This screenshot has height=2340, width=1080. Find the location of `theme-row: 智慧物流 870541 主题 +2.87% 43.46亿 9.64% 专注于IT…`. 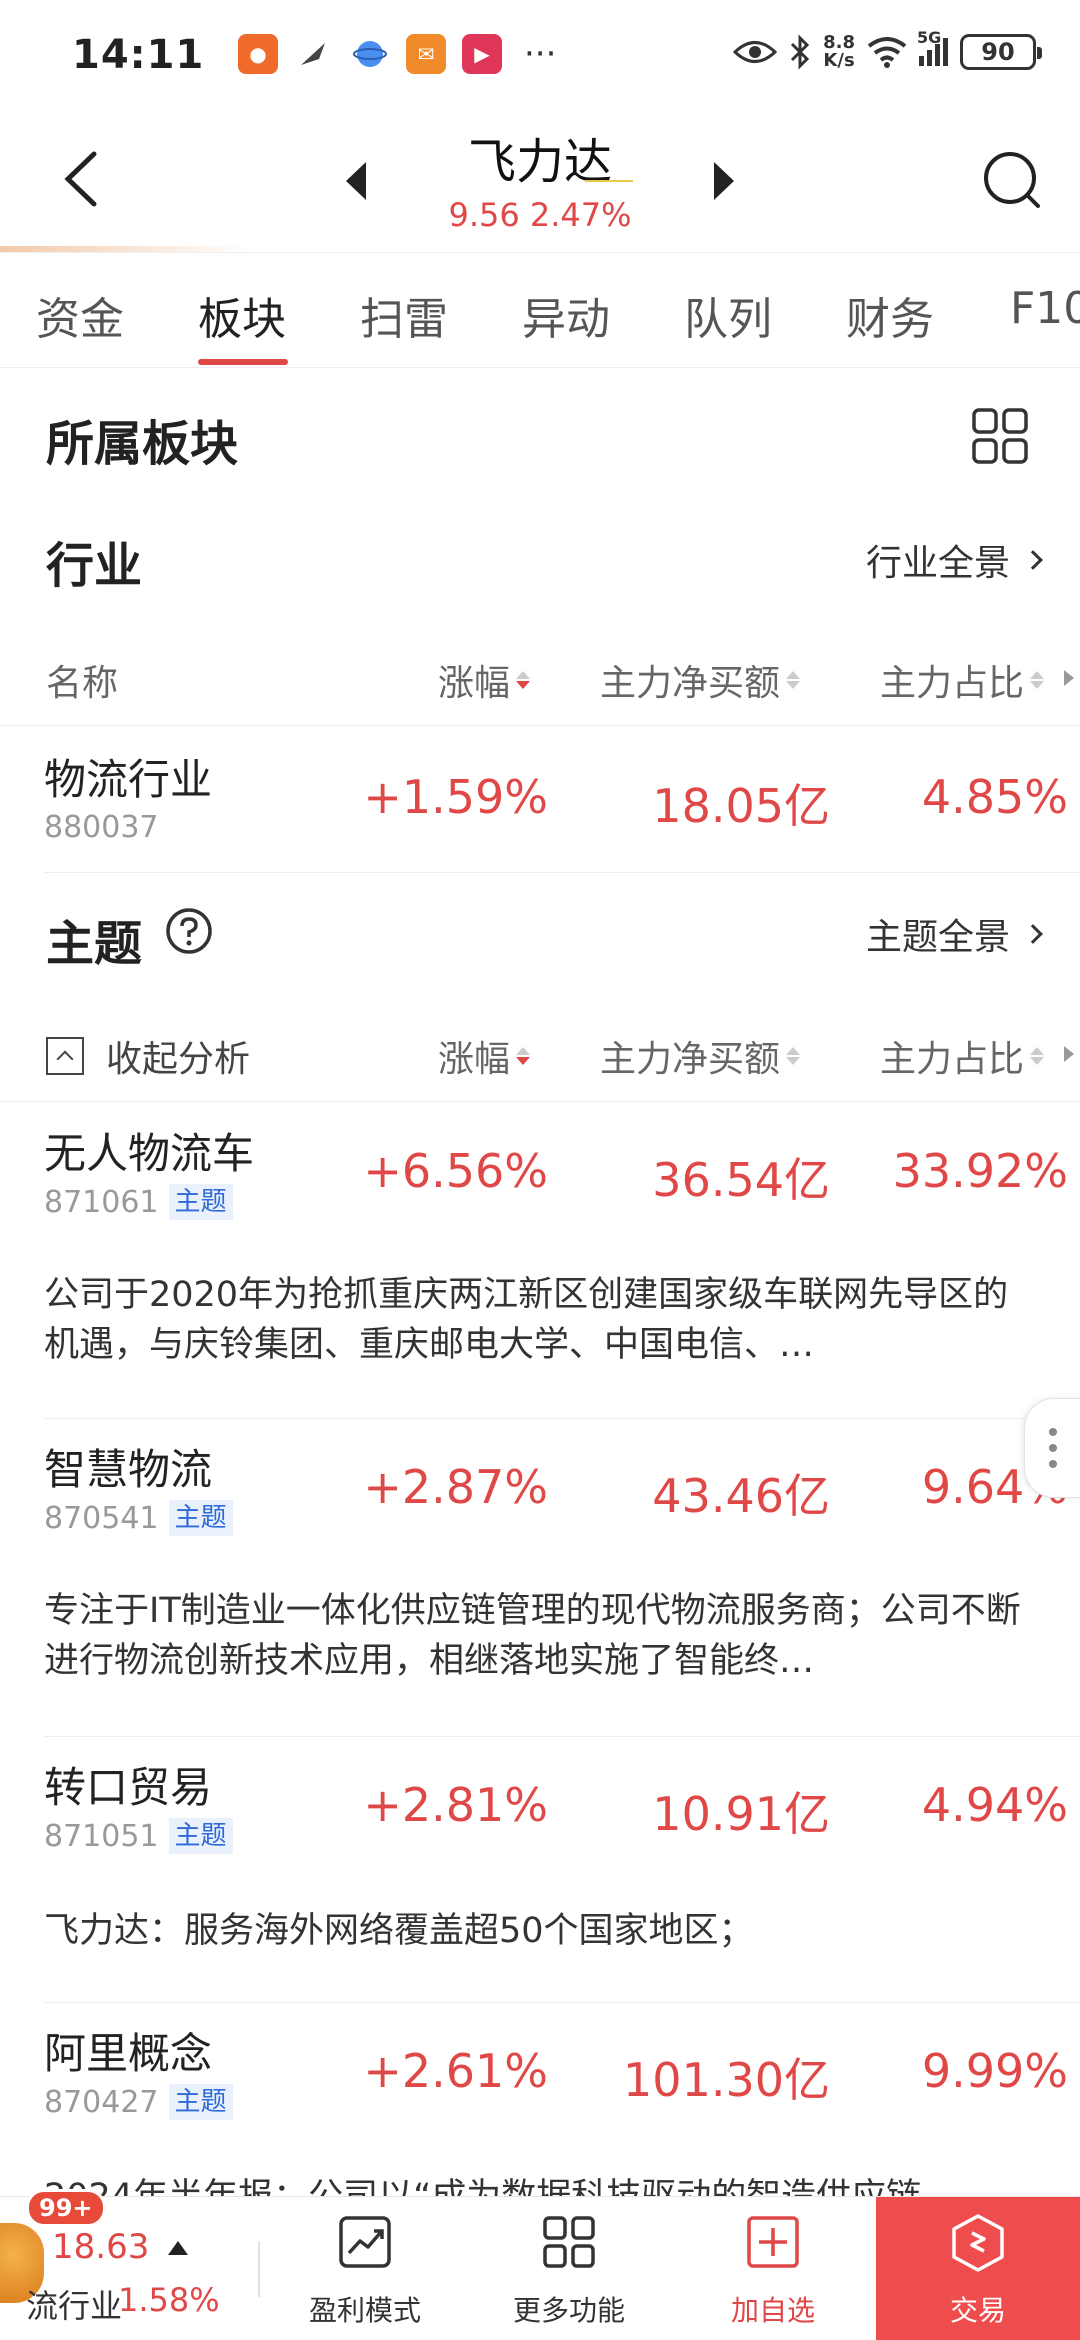

theme-row: 智慧物流 870541 主题 +2.87% 43.46亿 9.64% 专注于IT… is located at coordinates (540, 1580).